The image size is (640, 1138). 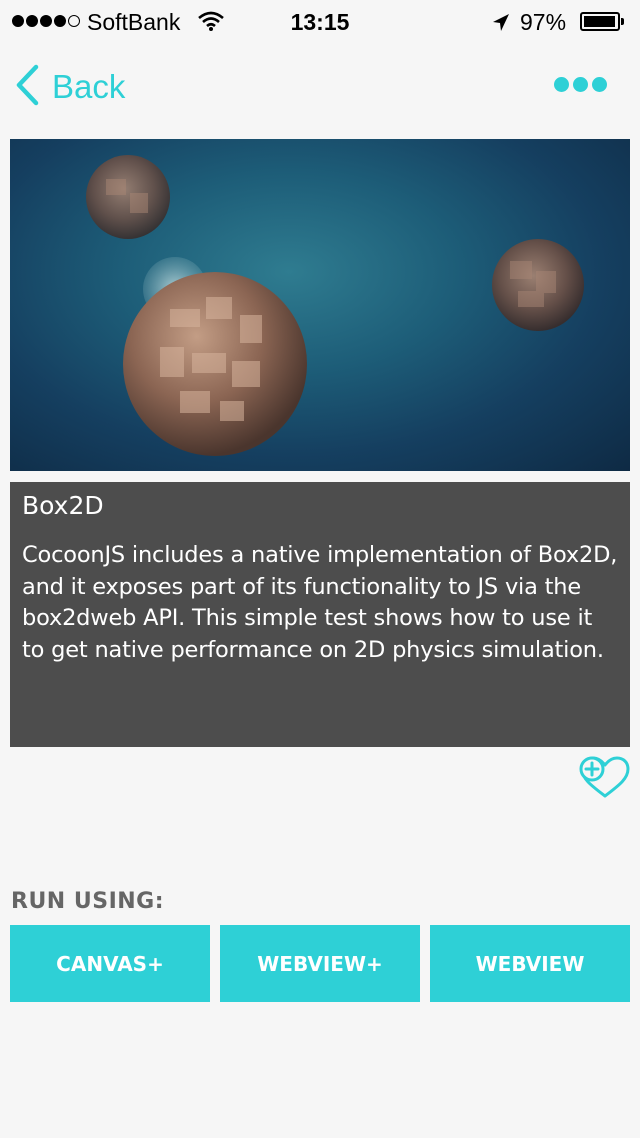 What do you see at coordinates (28, 87) in the screenshot?
I see `chevron-left-icon` at bounding box center [28, 87].